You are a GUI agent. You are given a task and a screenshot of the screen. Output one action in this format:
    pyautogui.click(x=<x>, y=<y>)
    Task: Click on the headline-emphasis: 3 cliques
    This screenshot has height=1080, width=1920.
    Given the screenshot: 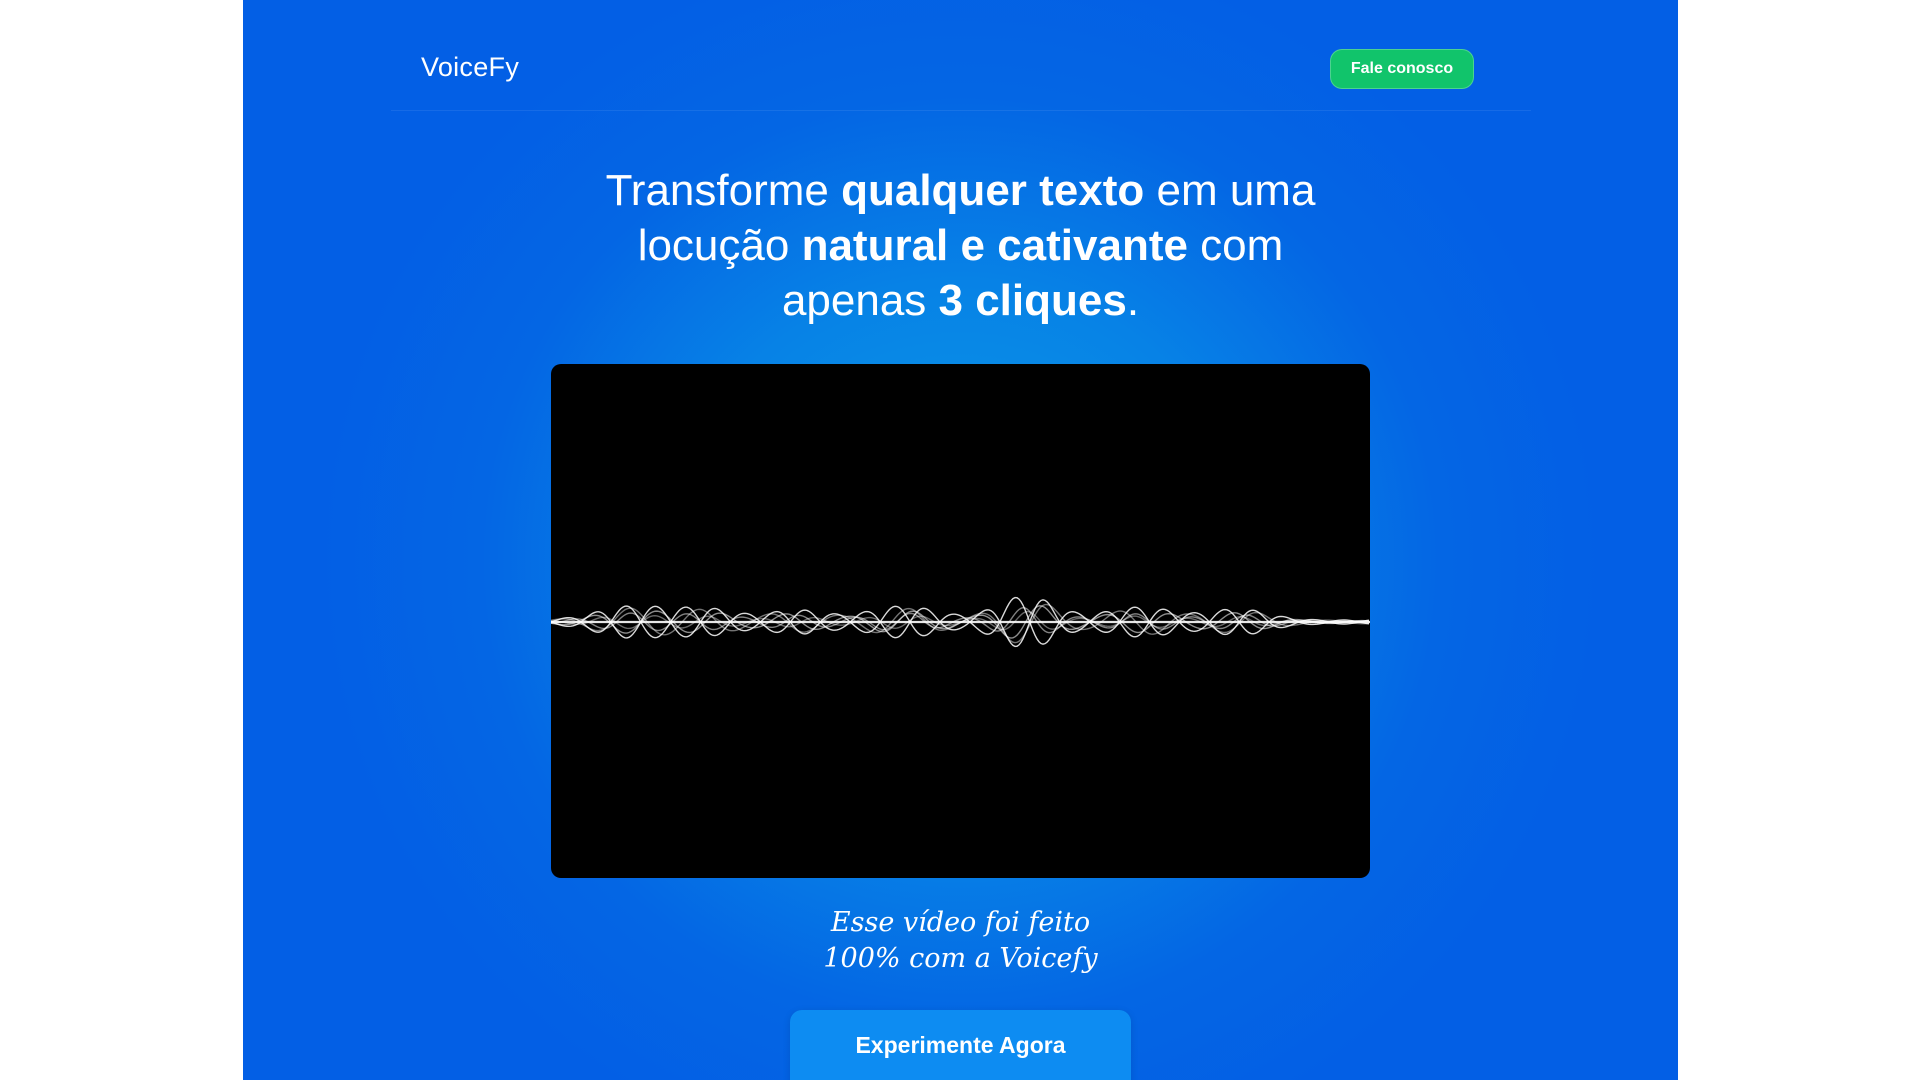 What is the action you would take?
    pyautogui.click(x=1032, y=300)
    